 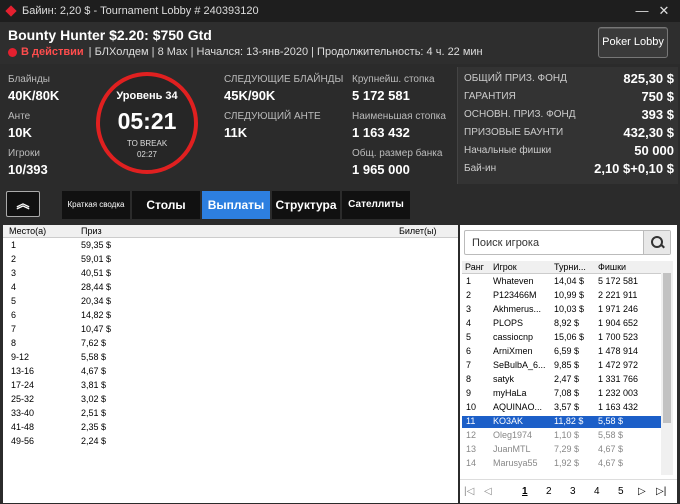 I want to click on tourney-cell: 8,92 $, so click(x=567, y=323).